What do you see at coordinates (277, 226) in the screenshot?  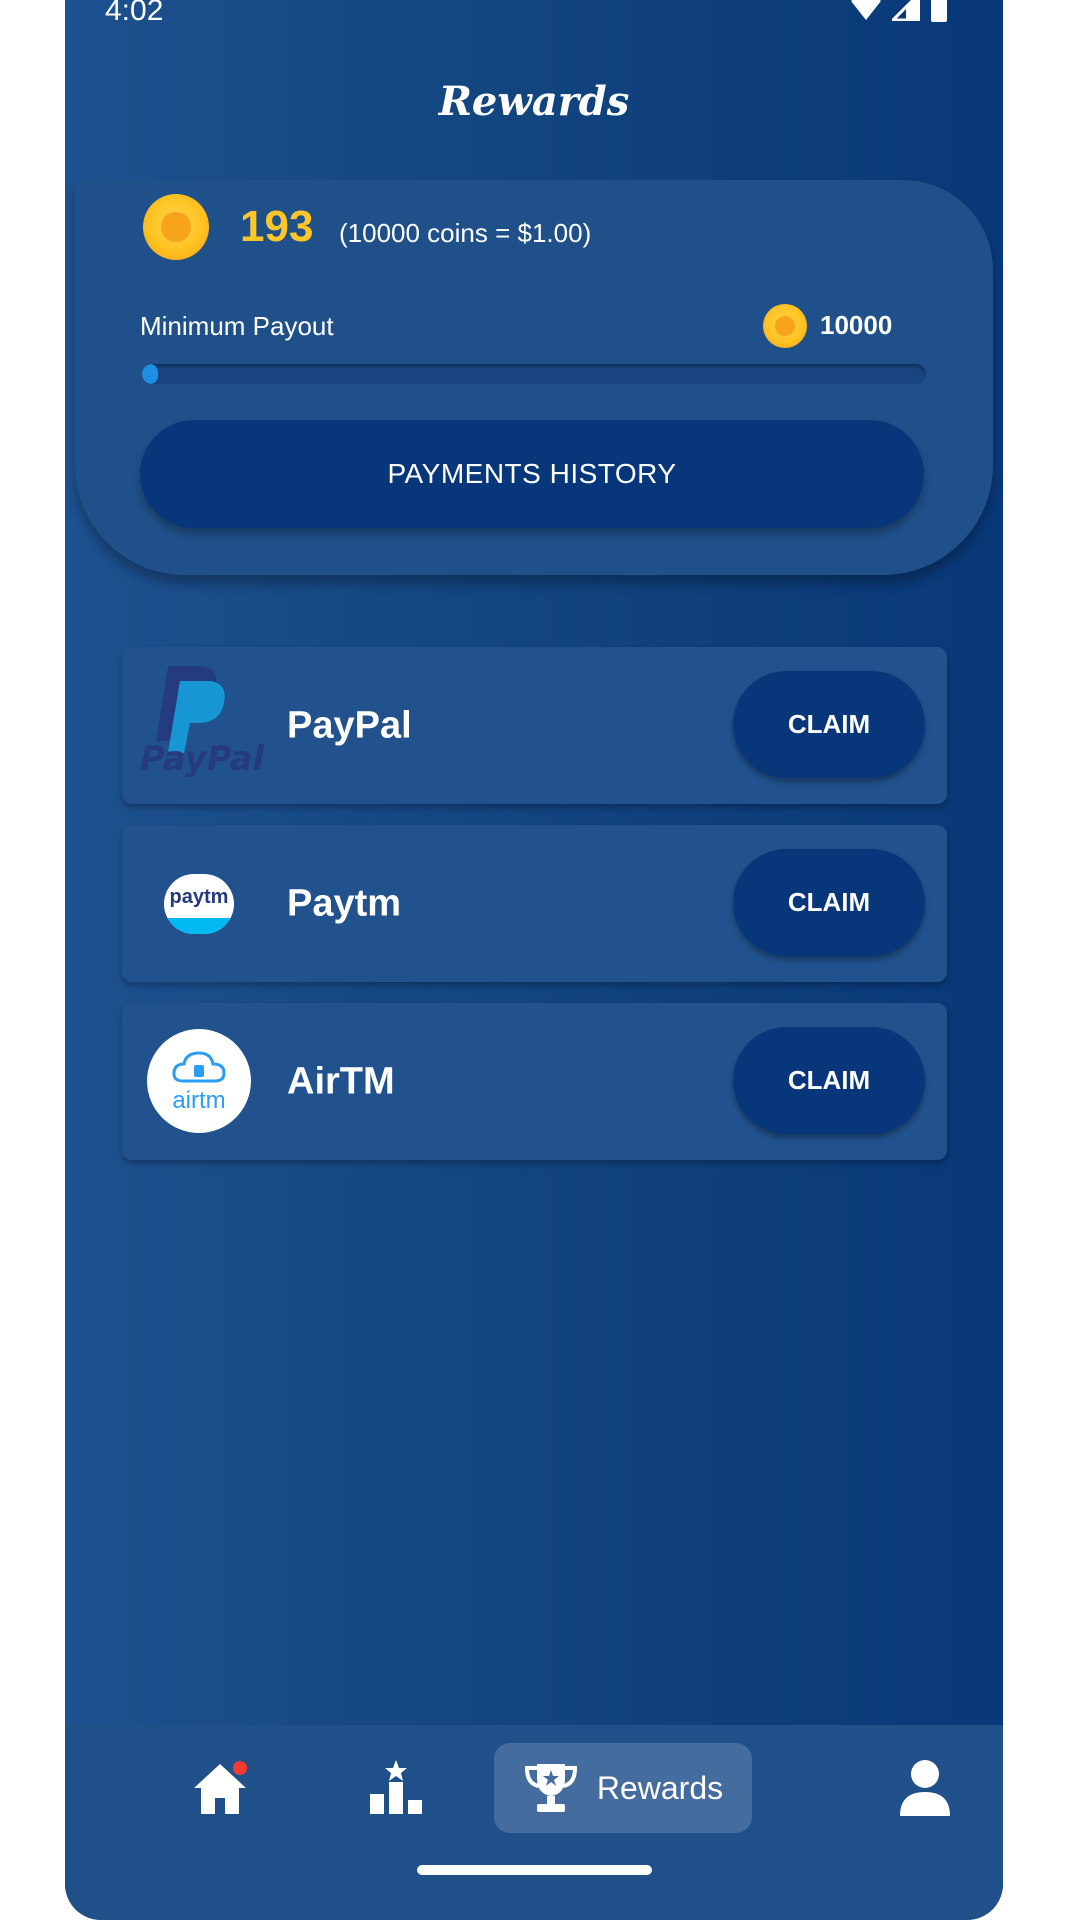 I see `coin-balance: 193` at bounding box center [277, 226].